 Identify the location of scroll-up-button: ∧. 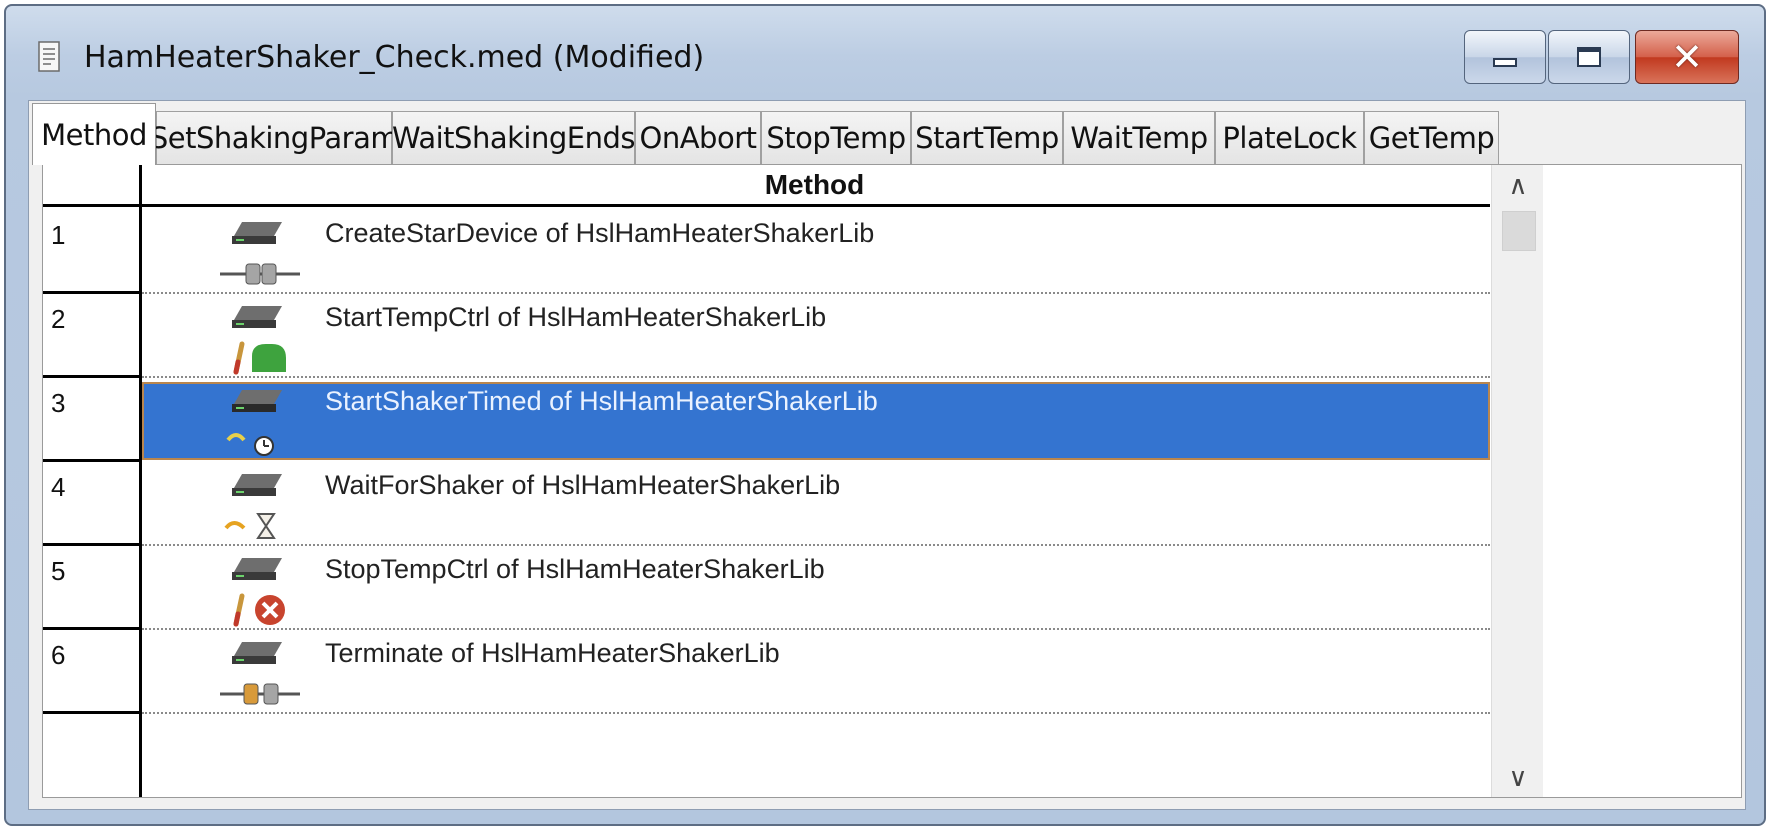
(1518, 186).